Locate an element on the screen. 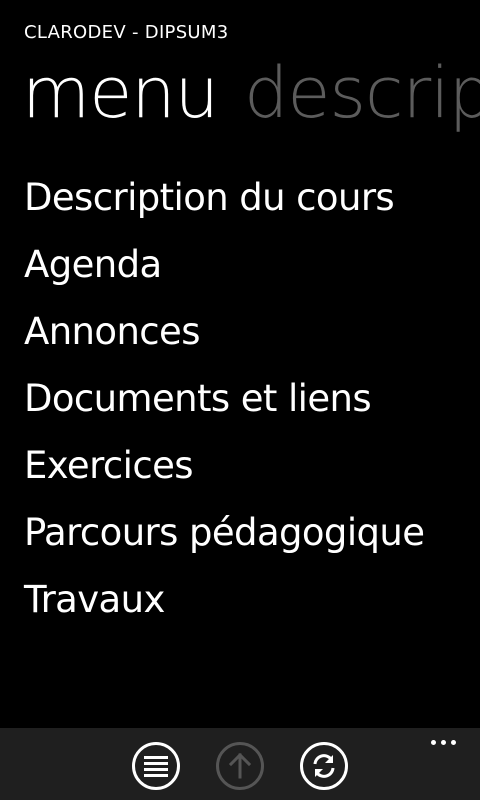  refresh-icon is located at coordinates (324, 766).